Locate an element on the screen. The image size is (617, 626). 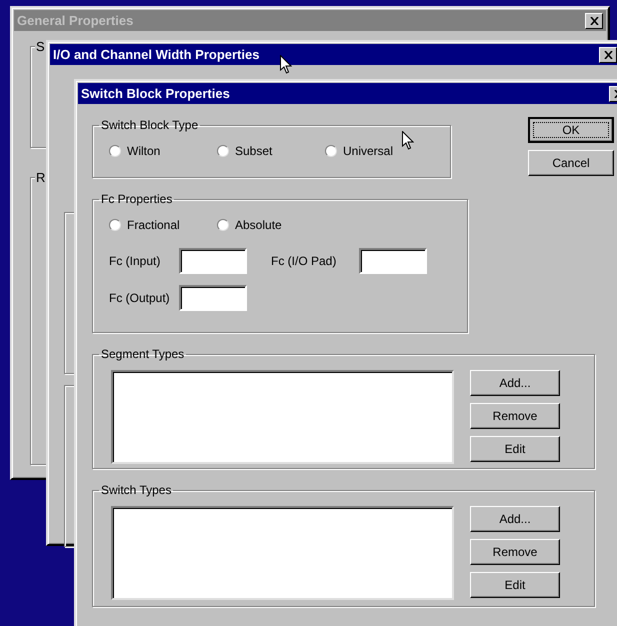
dialog-button: OK is located at coordinates (571, 130).